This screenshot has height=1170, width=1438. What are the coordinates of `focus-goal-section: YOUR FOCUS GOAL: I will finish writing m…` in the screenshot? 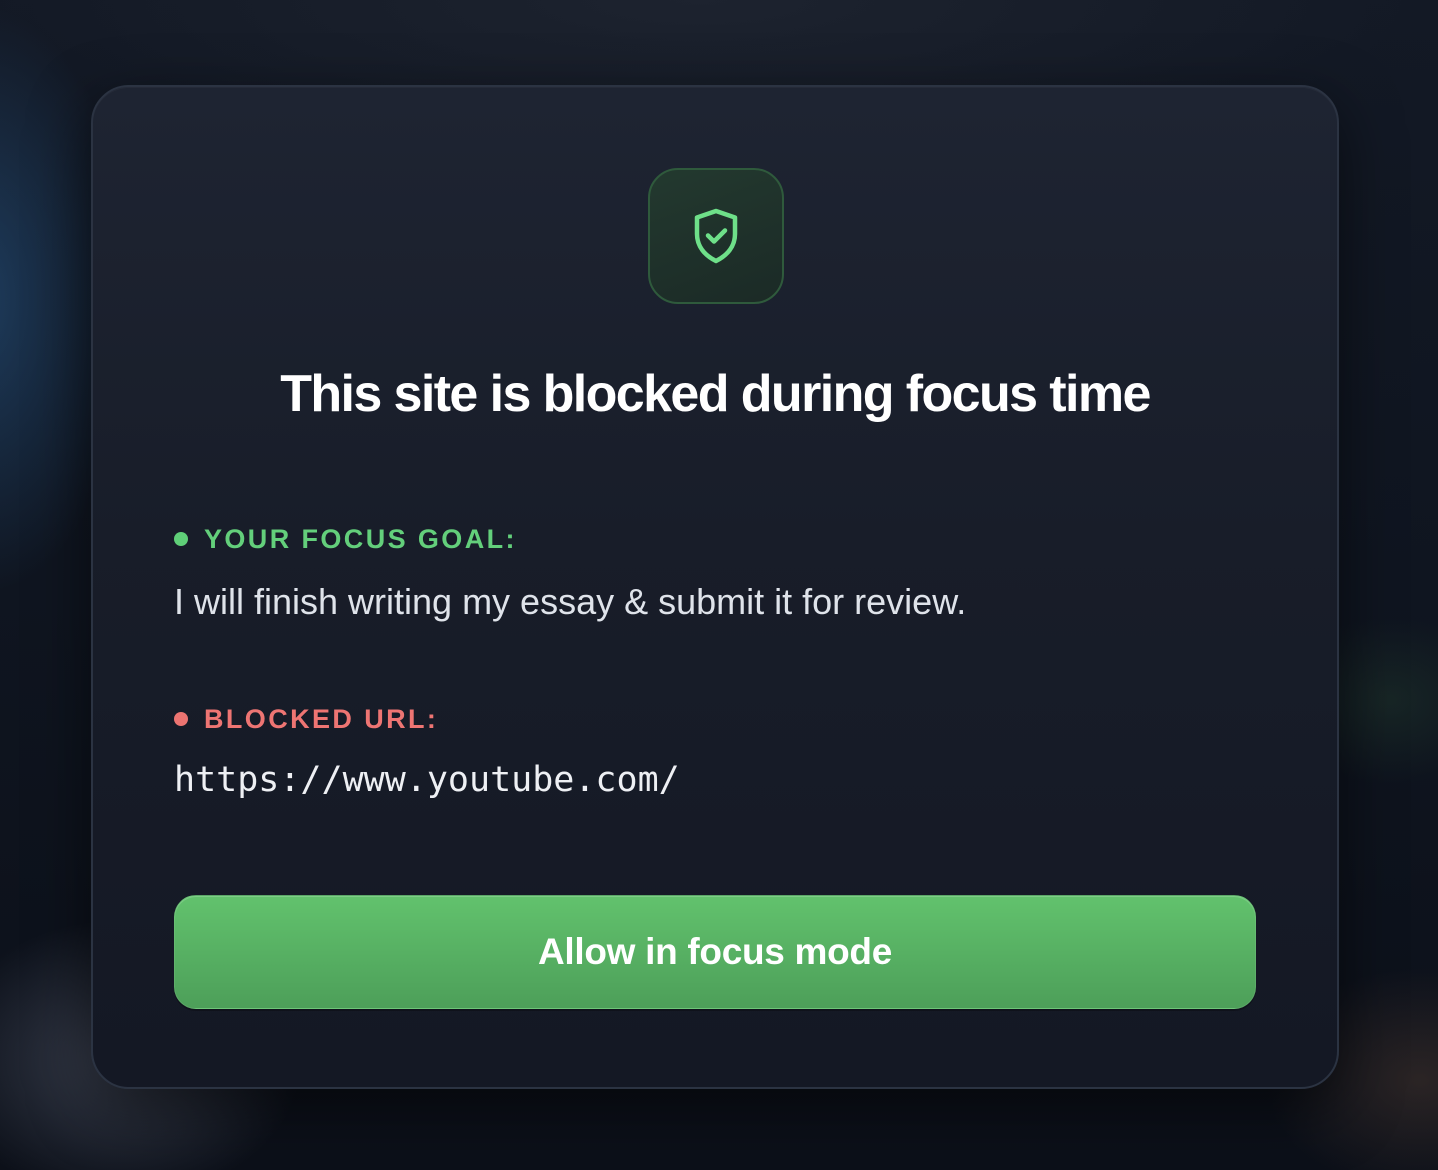 It's located at (715, 572).